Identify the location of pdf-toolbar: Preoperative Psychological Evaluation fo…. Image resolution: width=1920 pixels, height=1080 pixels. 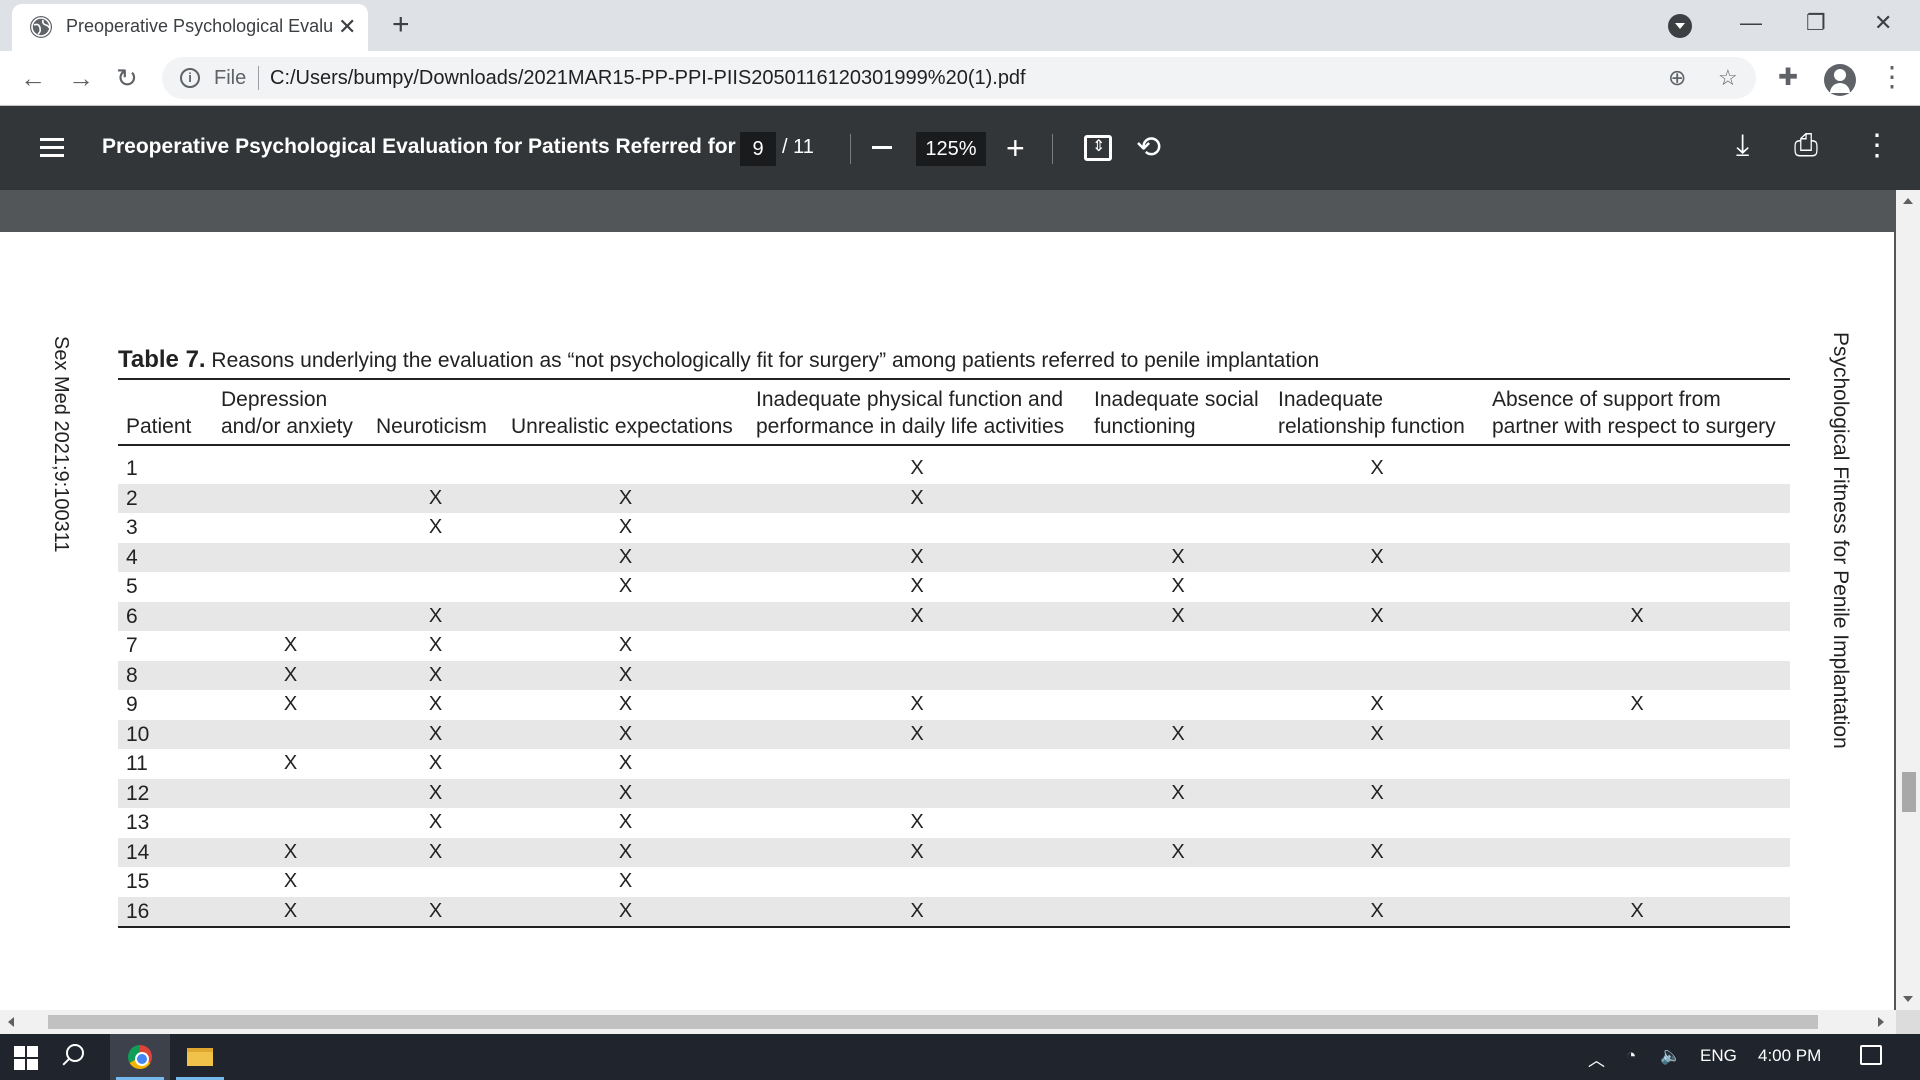
(960, 148).